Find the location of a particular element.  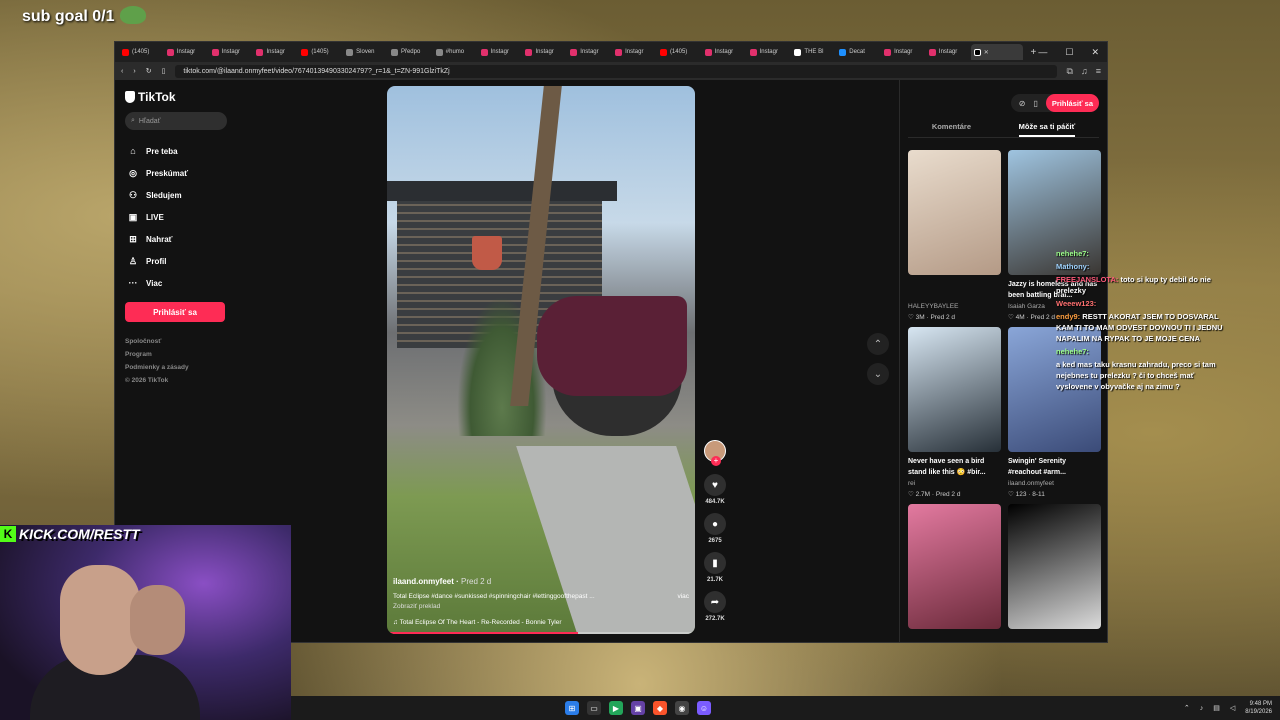

tab-close-icon: ✕ is located at coordinates (986, 52).